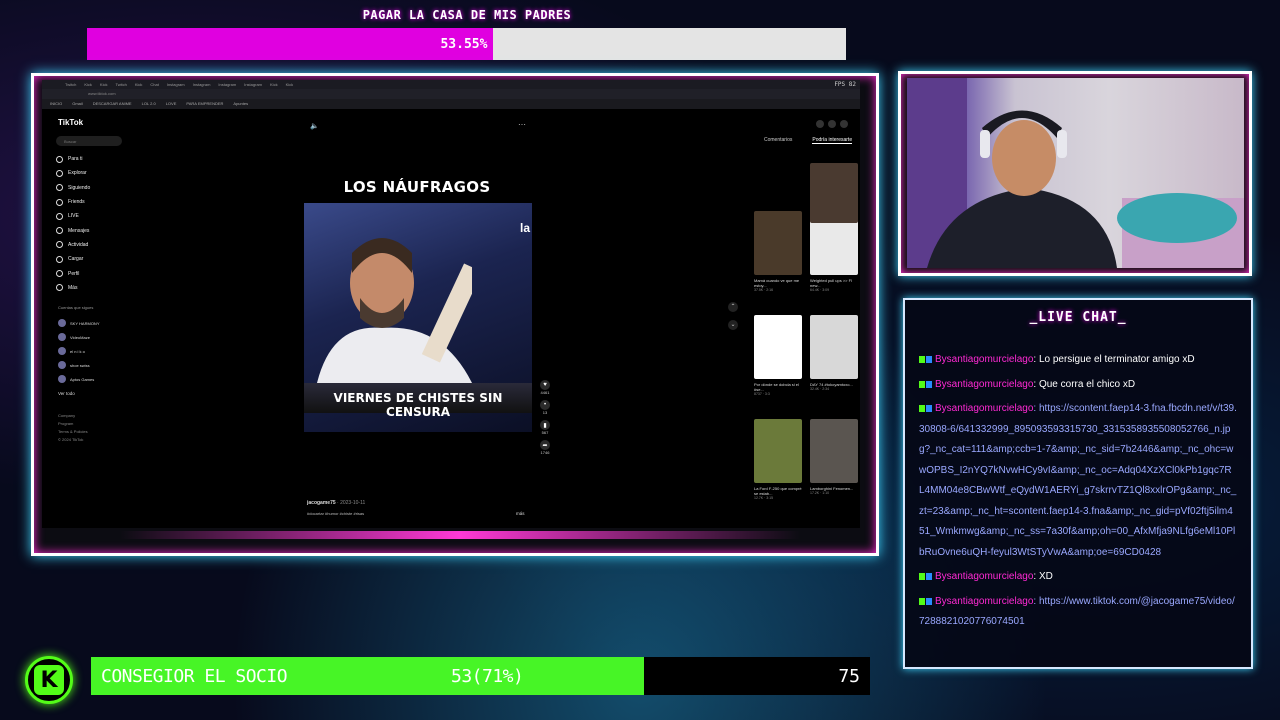 The height and width of the screenshot is (720, 1280). Describe the element at coordinates (66, 393) in the screenshot. I see `see-all-link: Ver todo` at that location.